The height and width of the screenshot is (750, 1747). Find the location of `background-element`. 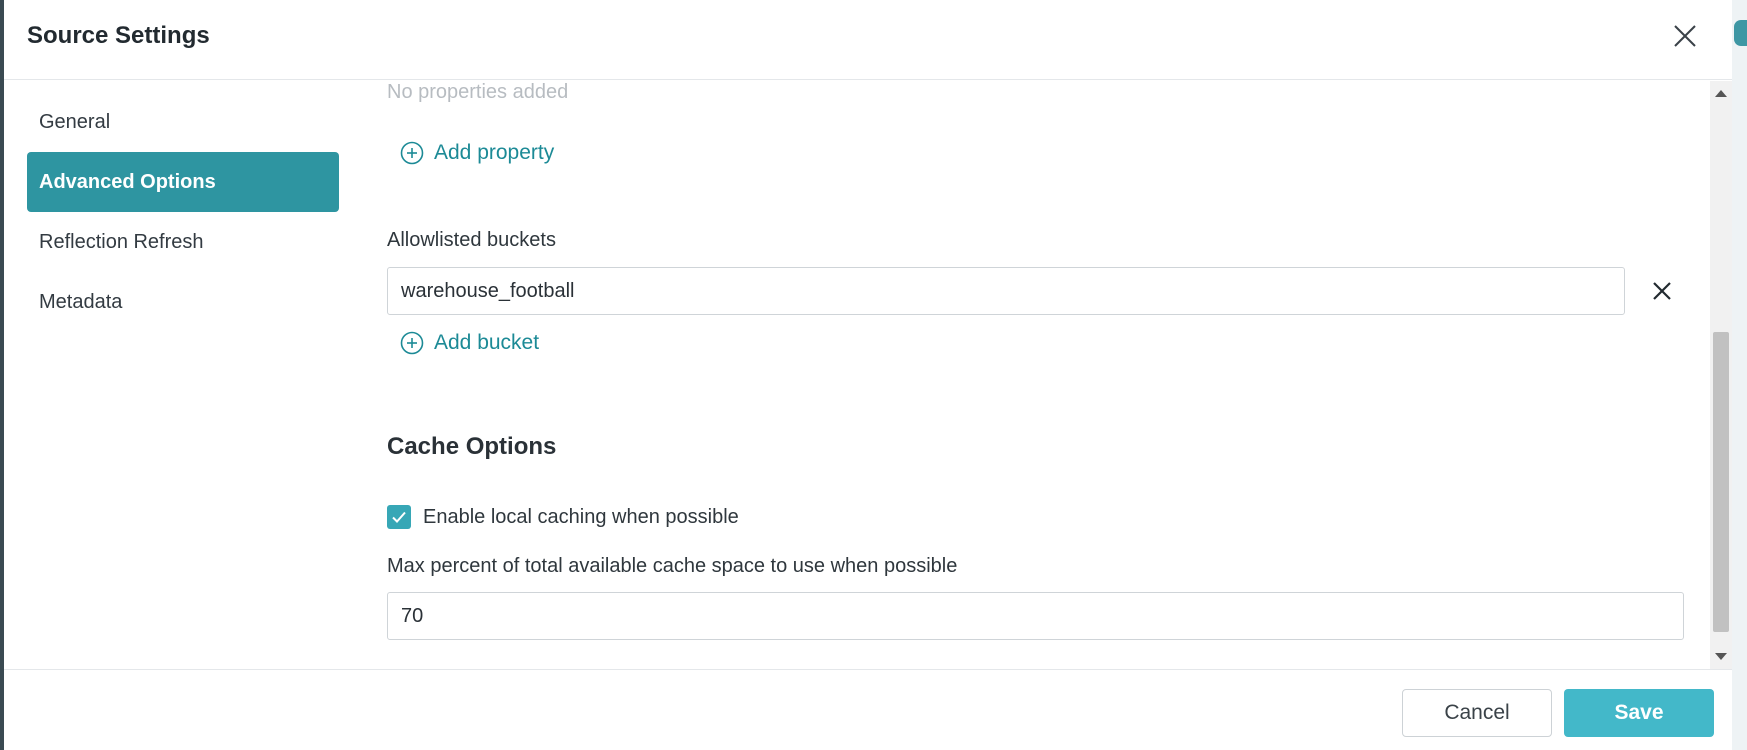

background-element is located at coordinates (1740, 33).